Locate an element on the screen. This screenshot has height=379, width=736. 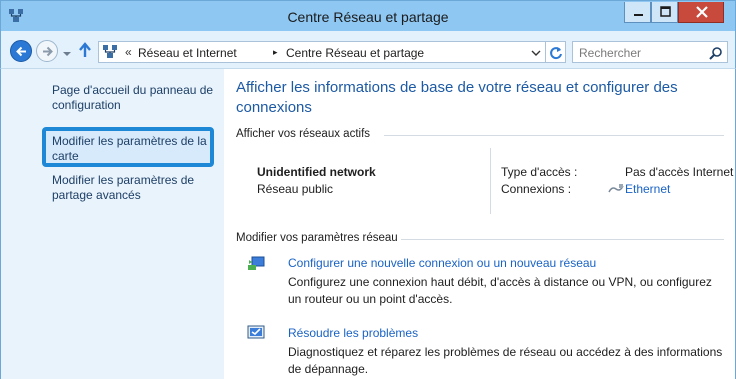
breadcrumb-overflow: « is located at coordinates (128, 52).